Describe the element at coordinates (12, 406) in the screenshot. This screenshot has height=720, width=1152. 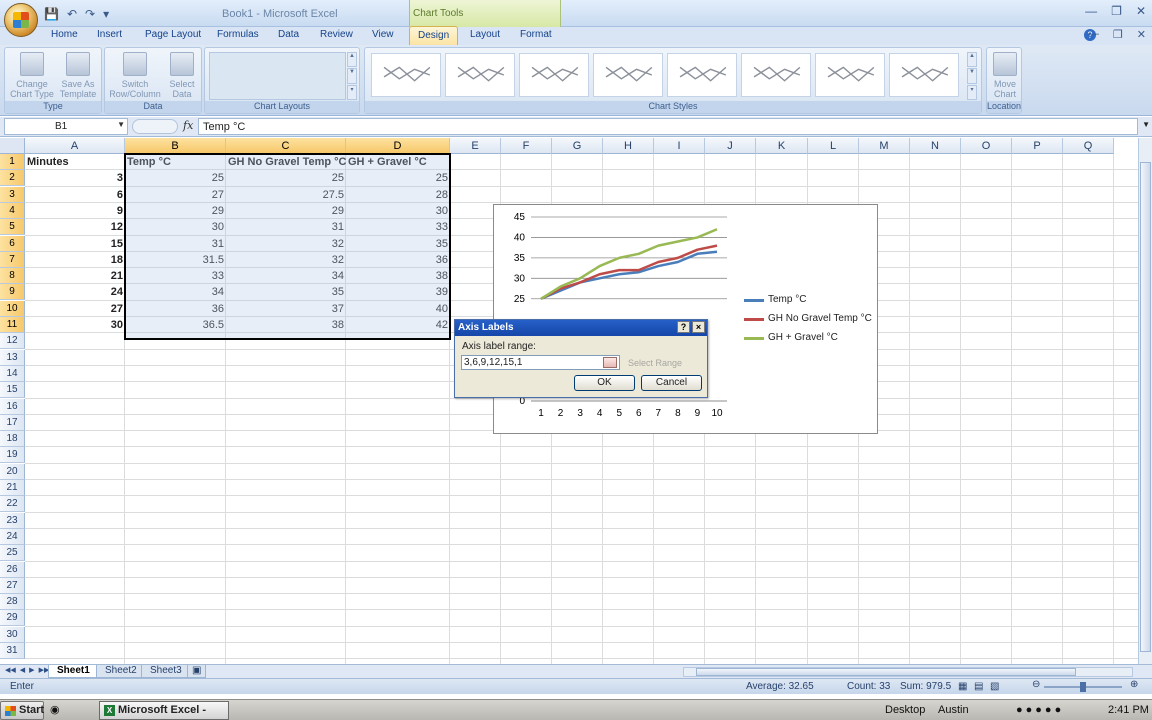
I see `row-header: 16` at that location.